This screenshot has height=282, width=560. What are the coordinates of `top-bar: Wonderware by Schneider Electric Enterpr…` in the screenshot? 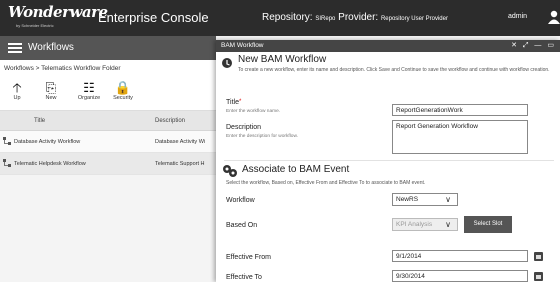 It's located at (280, 18).